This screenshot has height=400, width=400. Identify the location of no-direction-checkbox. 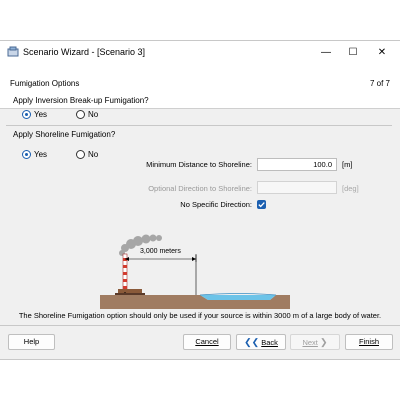
(261, 204).